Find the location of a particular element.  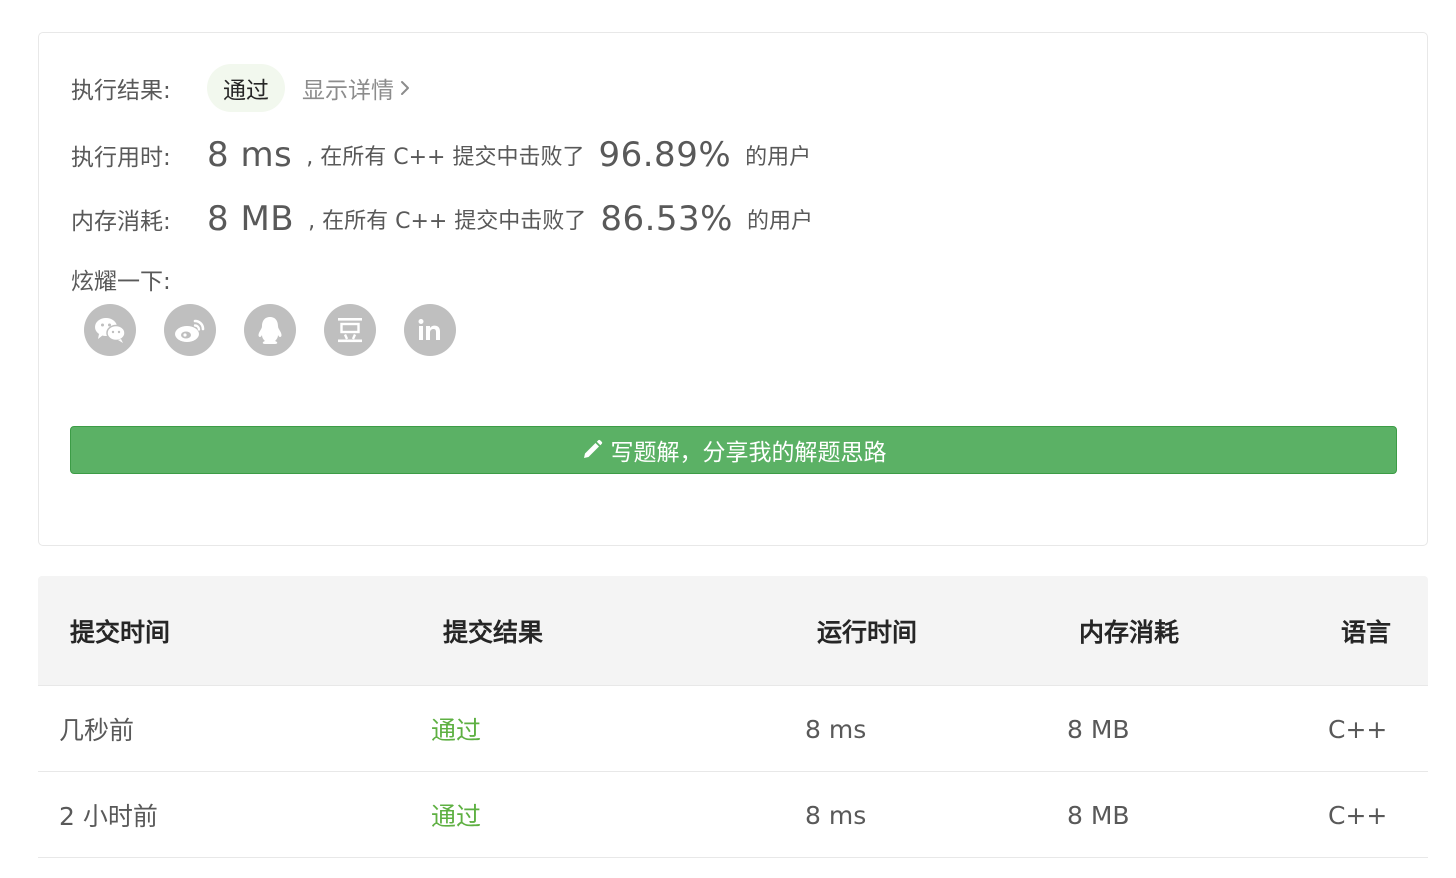

runtime-value: 8 ms is located at coordinates (250, 155).